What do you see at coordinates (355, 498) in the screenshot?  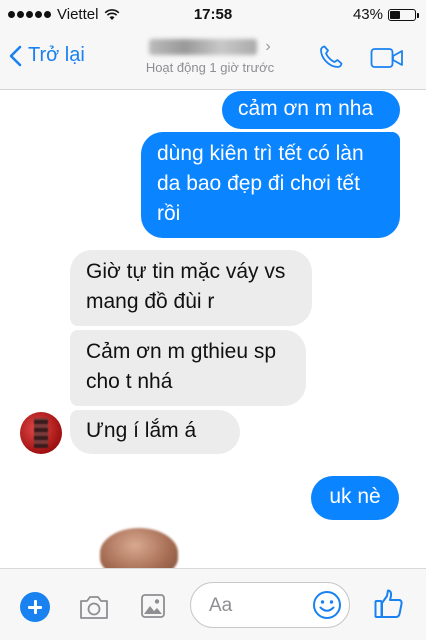 I see `message-bubble-outgoing: uk nè` at bounding box center [355, 498].